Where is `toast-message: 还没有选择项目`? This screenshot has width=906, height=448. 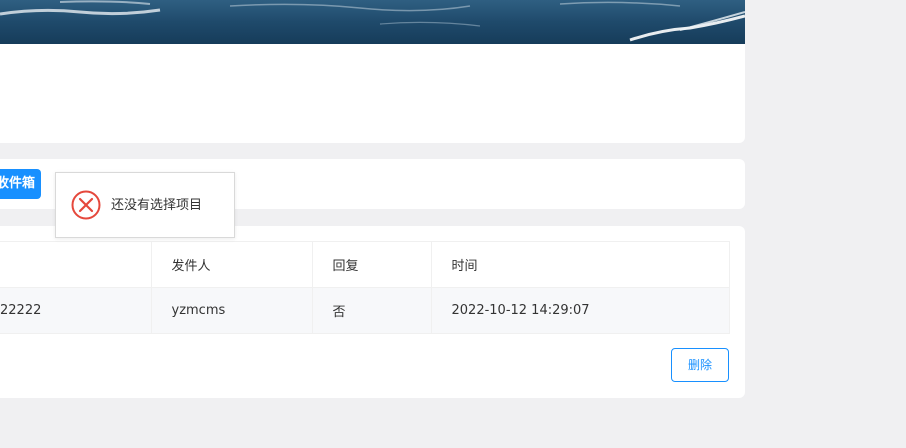 toast-message: 还没有选择项目 is located at coordinates (157, 205).